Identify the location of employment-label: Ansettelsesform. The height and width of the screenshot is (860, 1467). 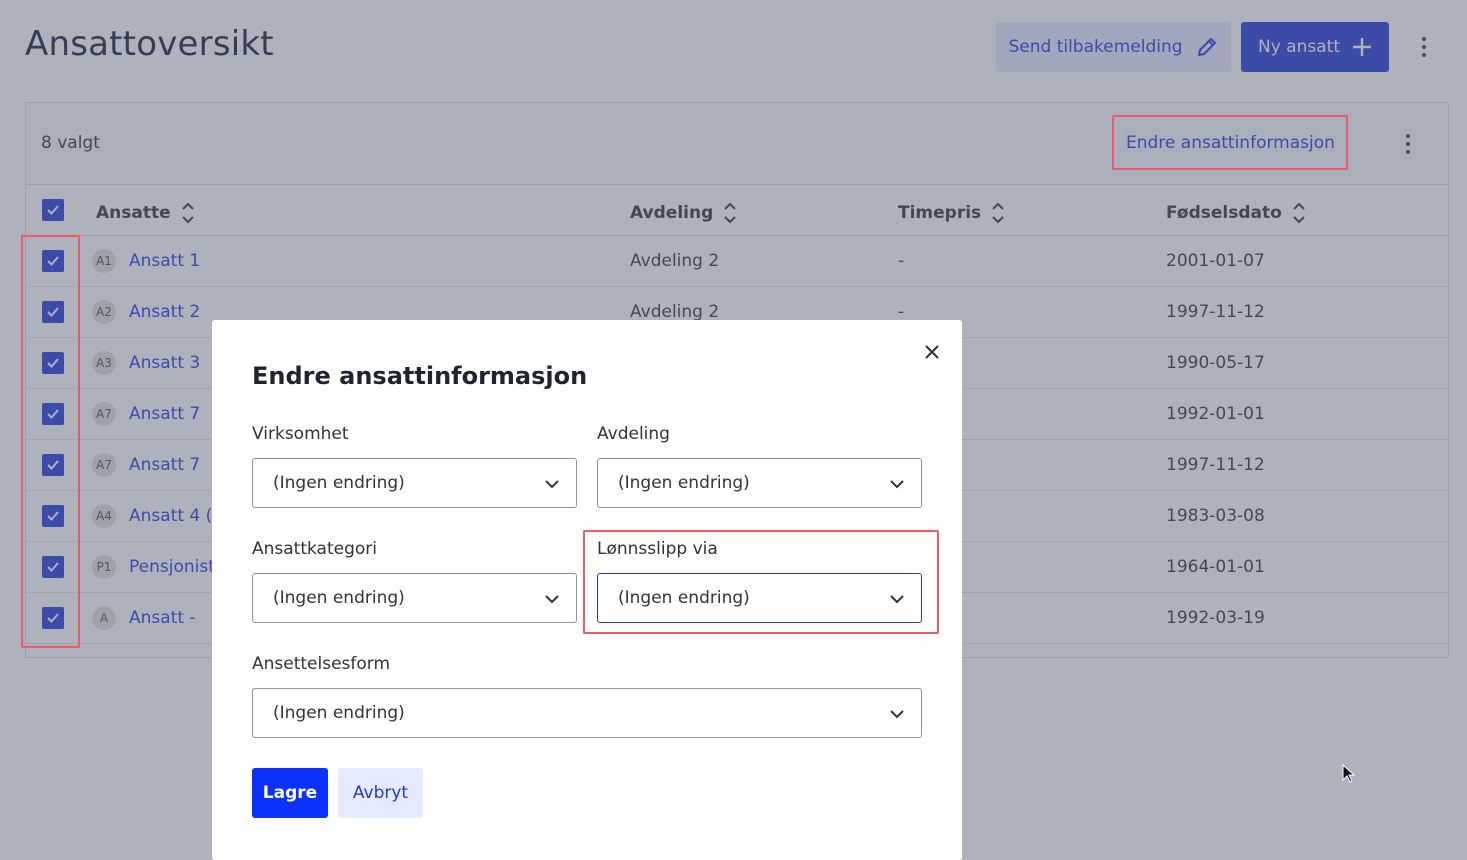
(321, 664).